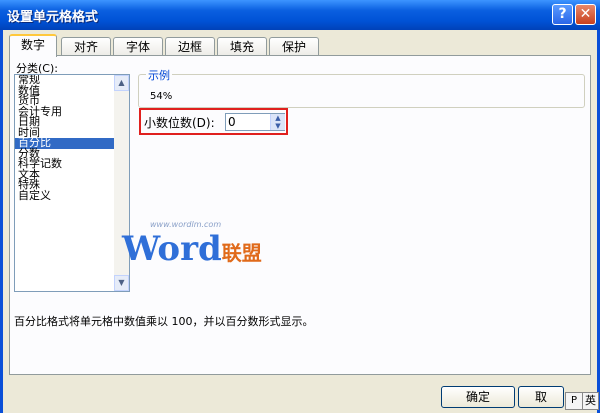  What do you see at coordinates (179, 123) in the screenshot?
I see `decimal-places-label: 小数位数(D):` at bounding box center [179, 123].